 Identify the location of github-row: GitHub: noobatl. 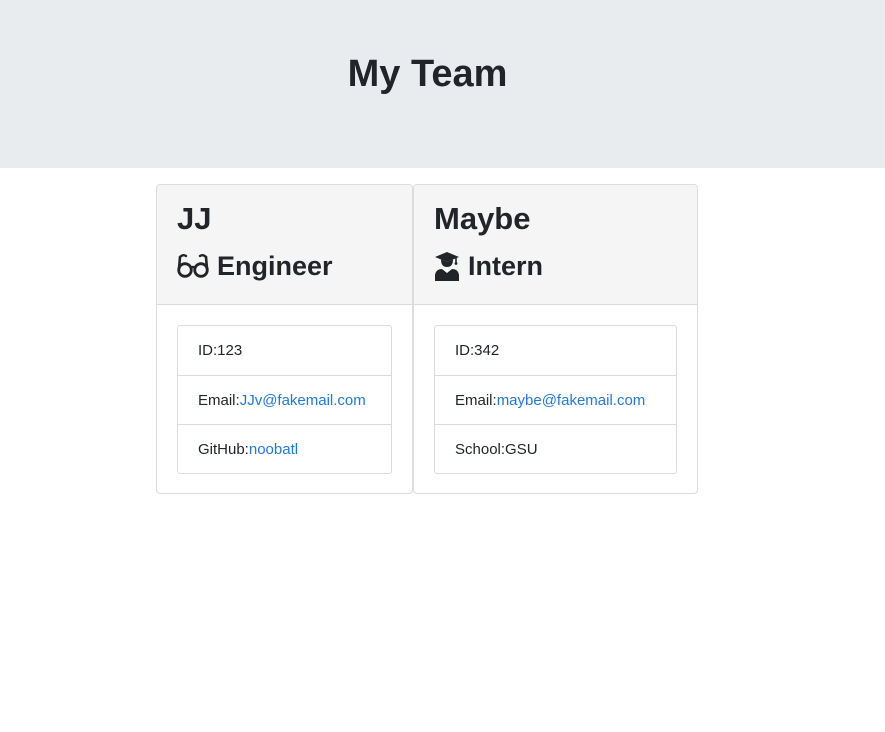
(284, 448).